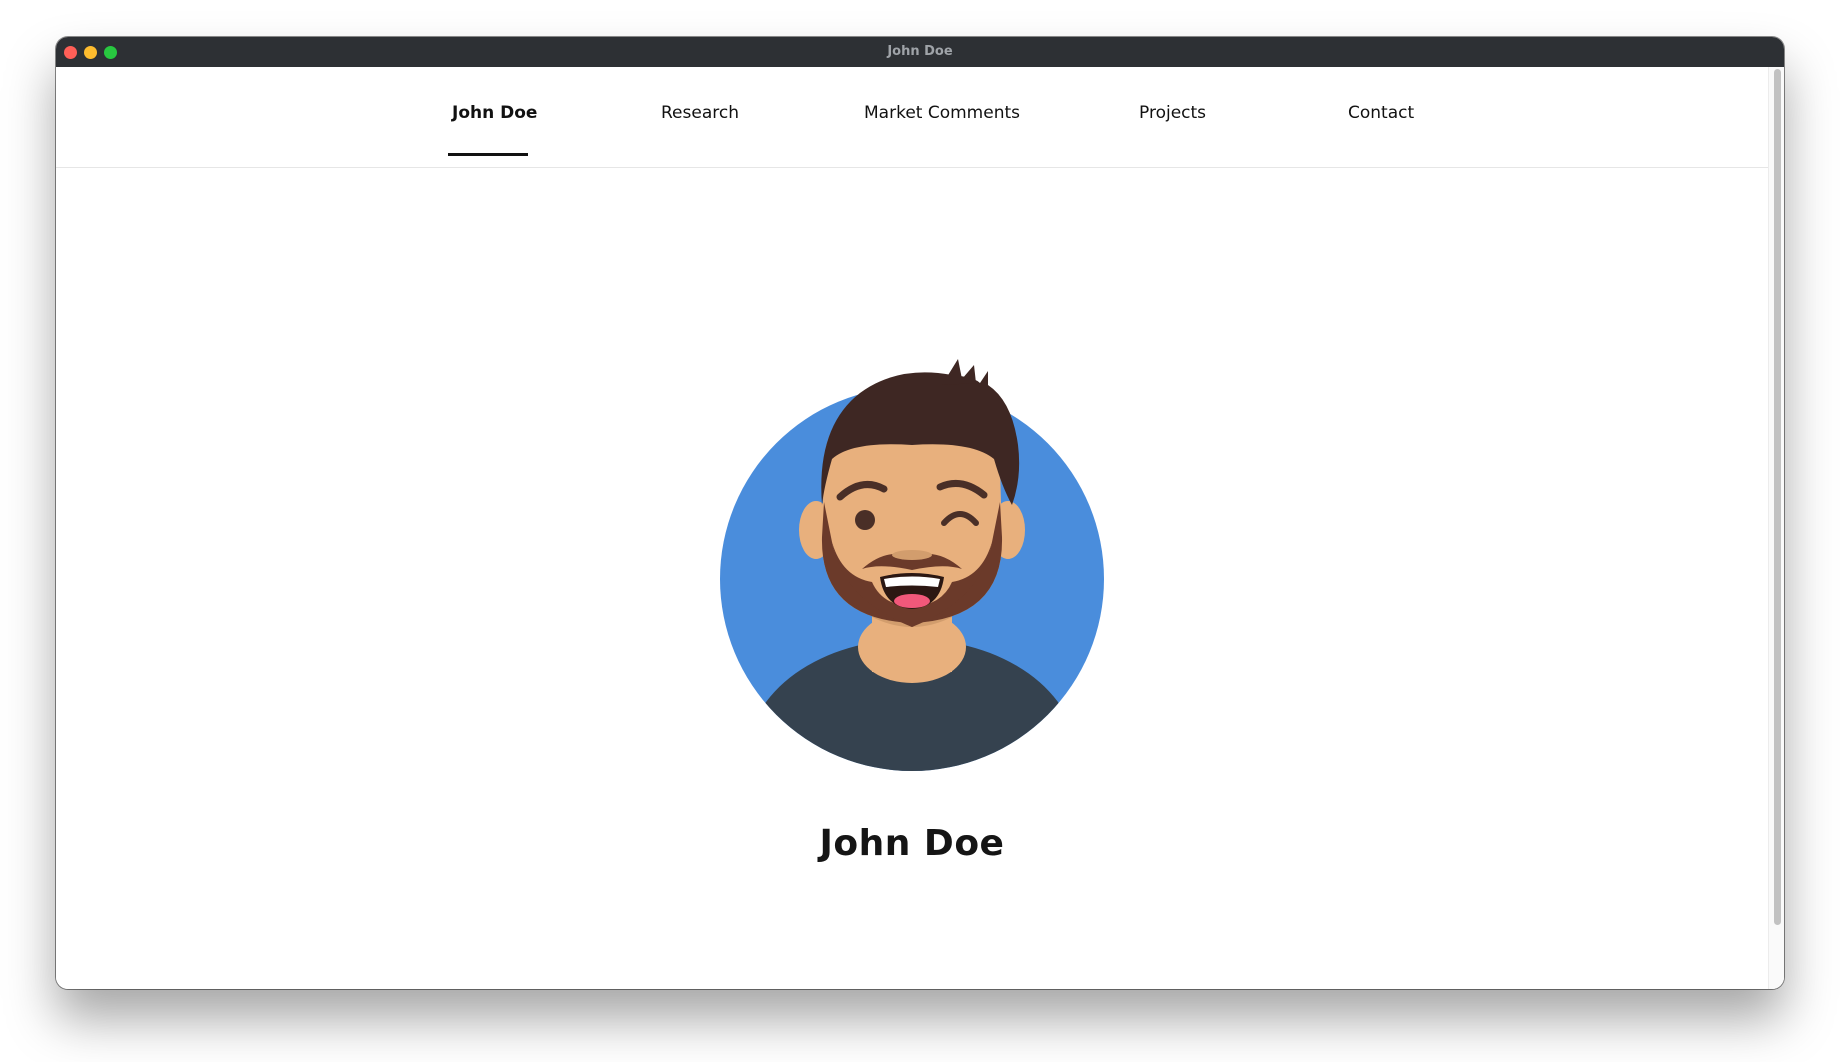  Describe the element at coordinates (494, 123) in the screenshot. I see `nav-item-john-doe: John Doe` at that location.